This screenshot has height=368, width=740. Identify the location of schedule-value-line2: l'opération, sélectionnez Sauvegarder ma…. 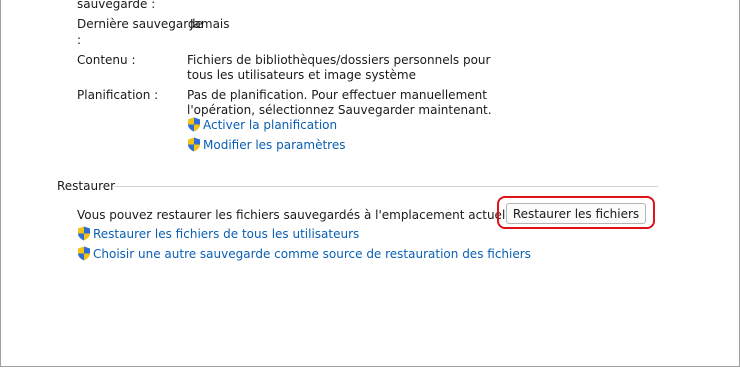
(339, 110).